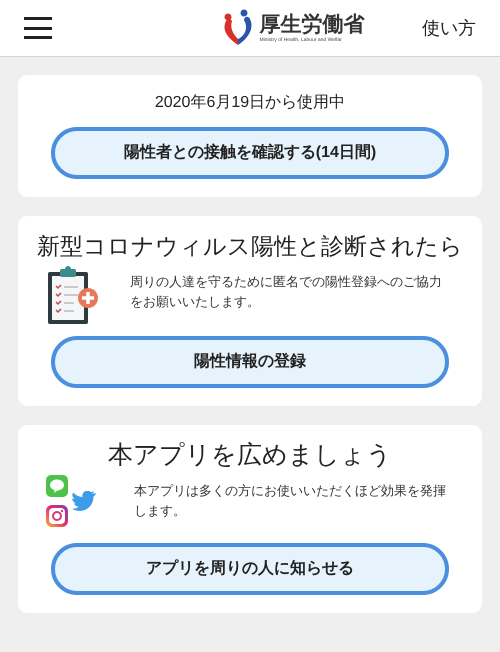 Image resolution: width=500 pixels, height=652 pixels. I want to click on menu-icon, so click(38, 28).